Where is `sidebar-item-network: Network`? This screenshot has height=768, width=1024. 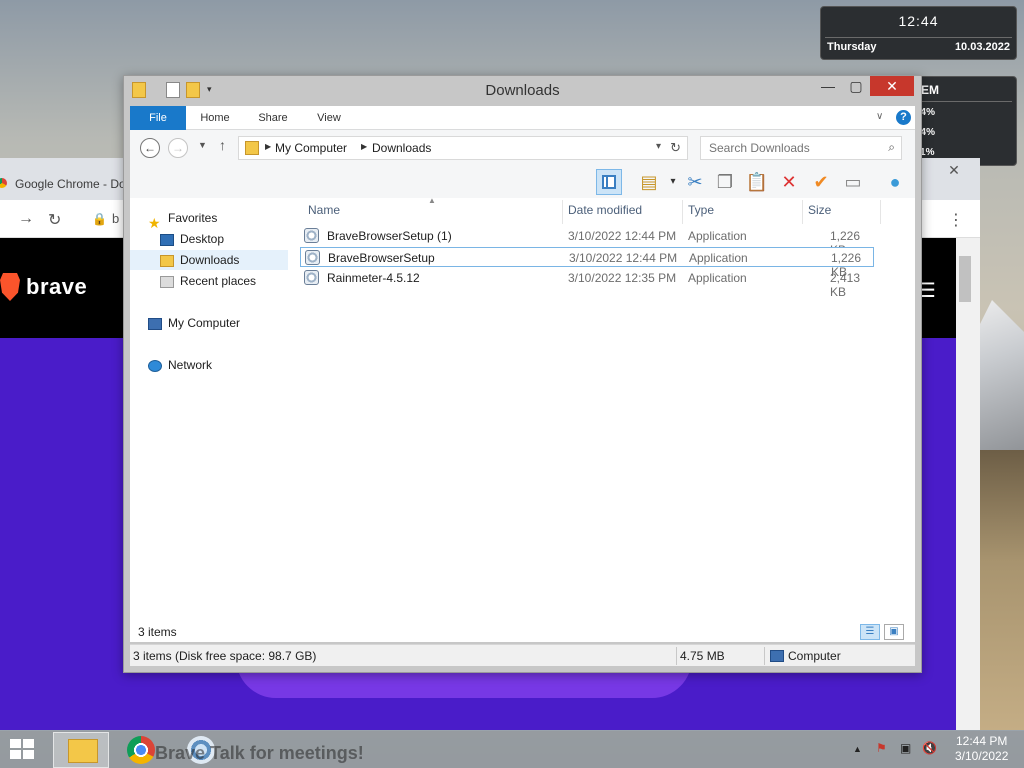 sidebar-item-network: Network is located at coordinates (180, 365).